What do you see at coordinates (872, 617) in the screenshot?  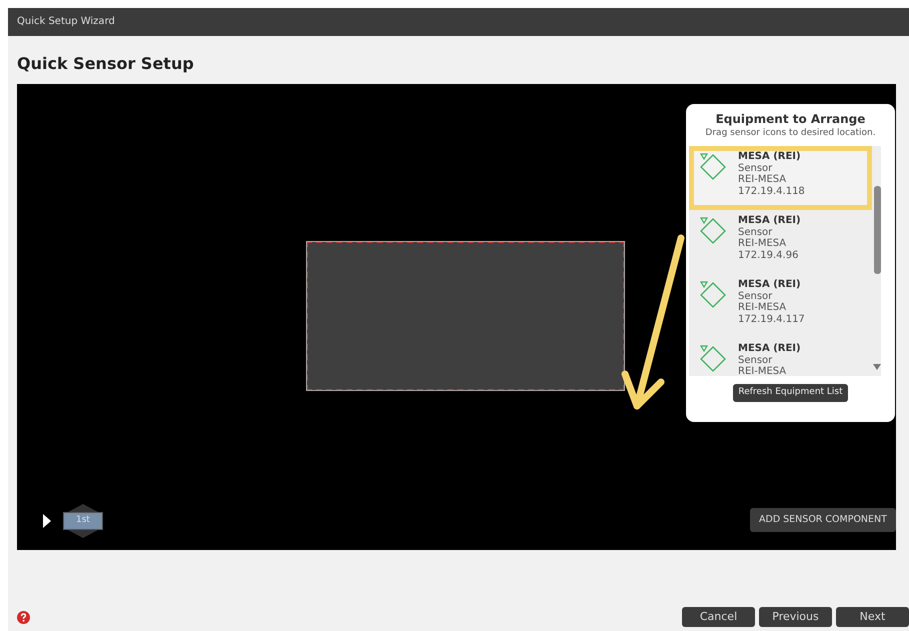 I see `footer-button: Next` at bounding box center [872, 617].